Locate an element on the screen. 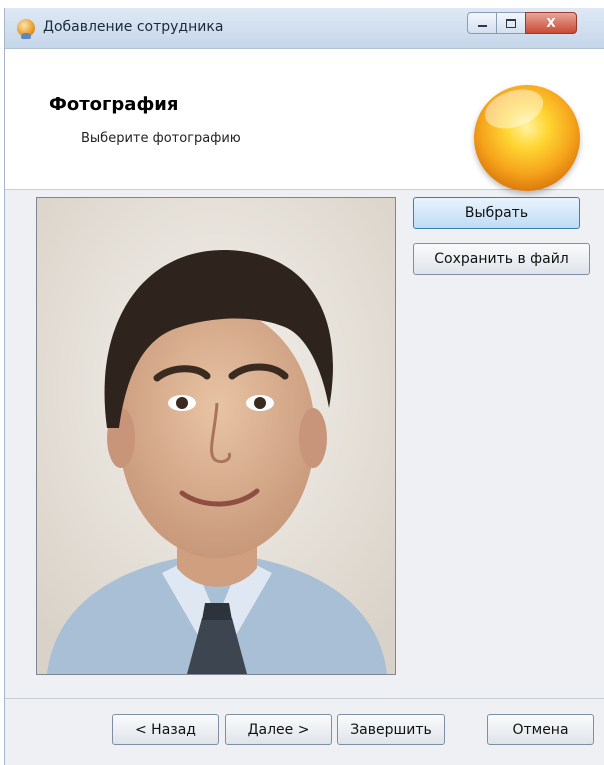 The image size is (604, 765). minimize-button is located at coordinates (482, 23).